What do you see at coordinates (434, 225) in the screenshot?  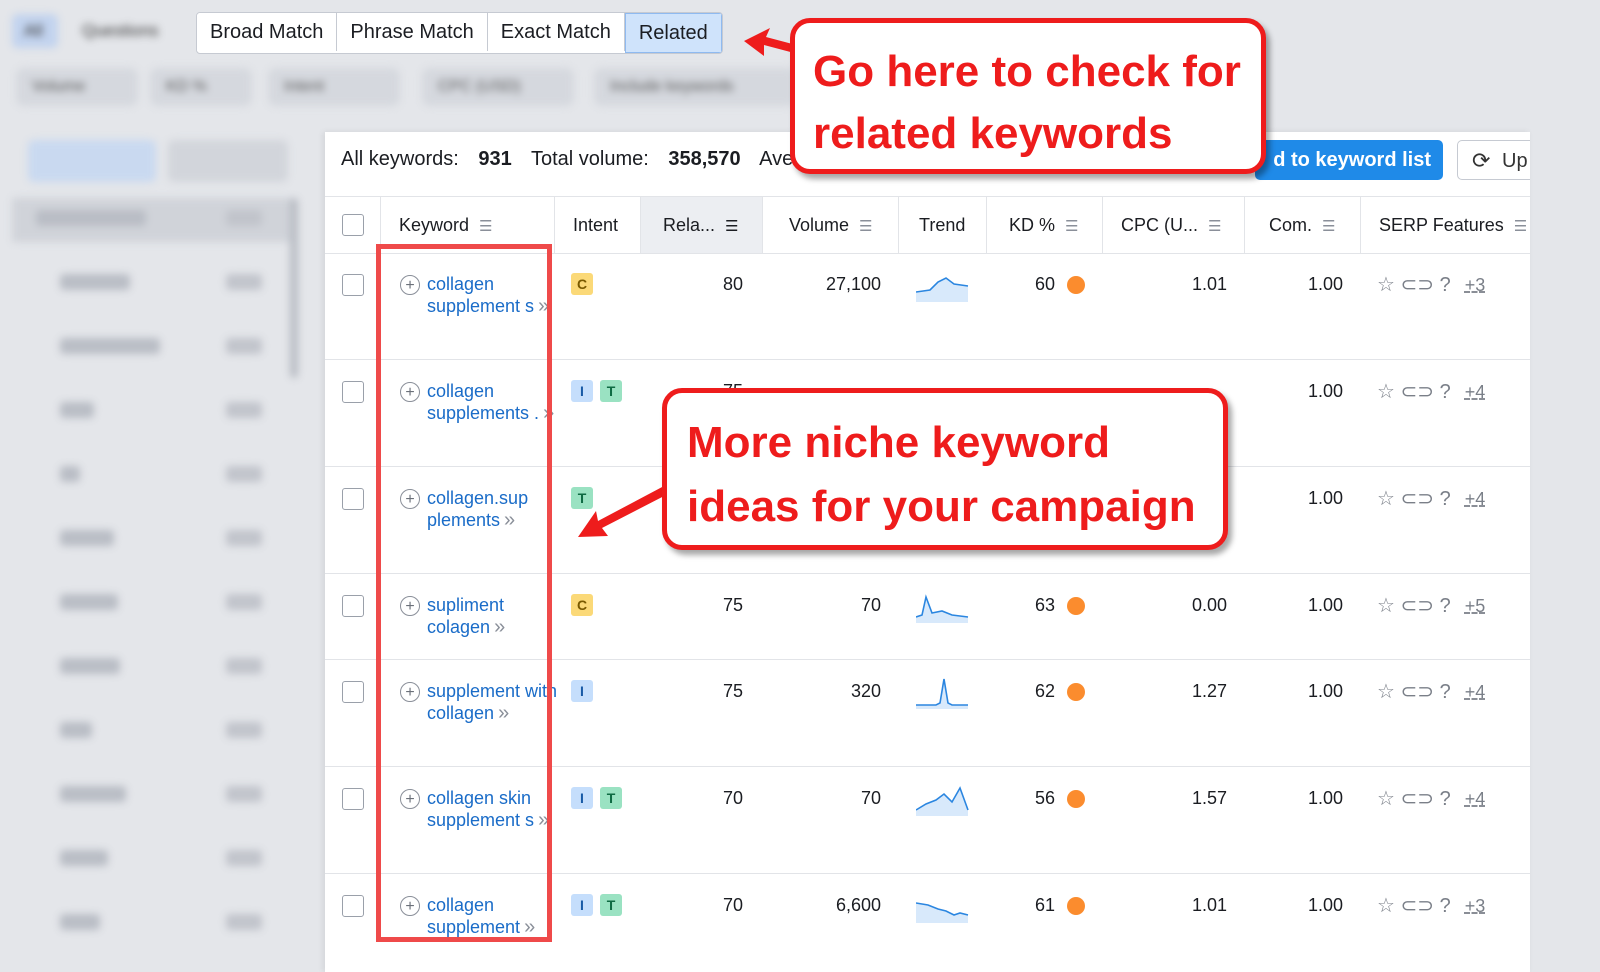 I see `col-keyword-label: Keyword` at bounding box center [434, 225].